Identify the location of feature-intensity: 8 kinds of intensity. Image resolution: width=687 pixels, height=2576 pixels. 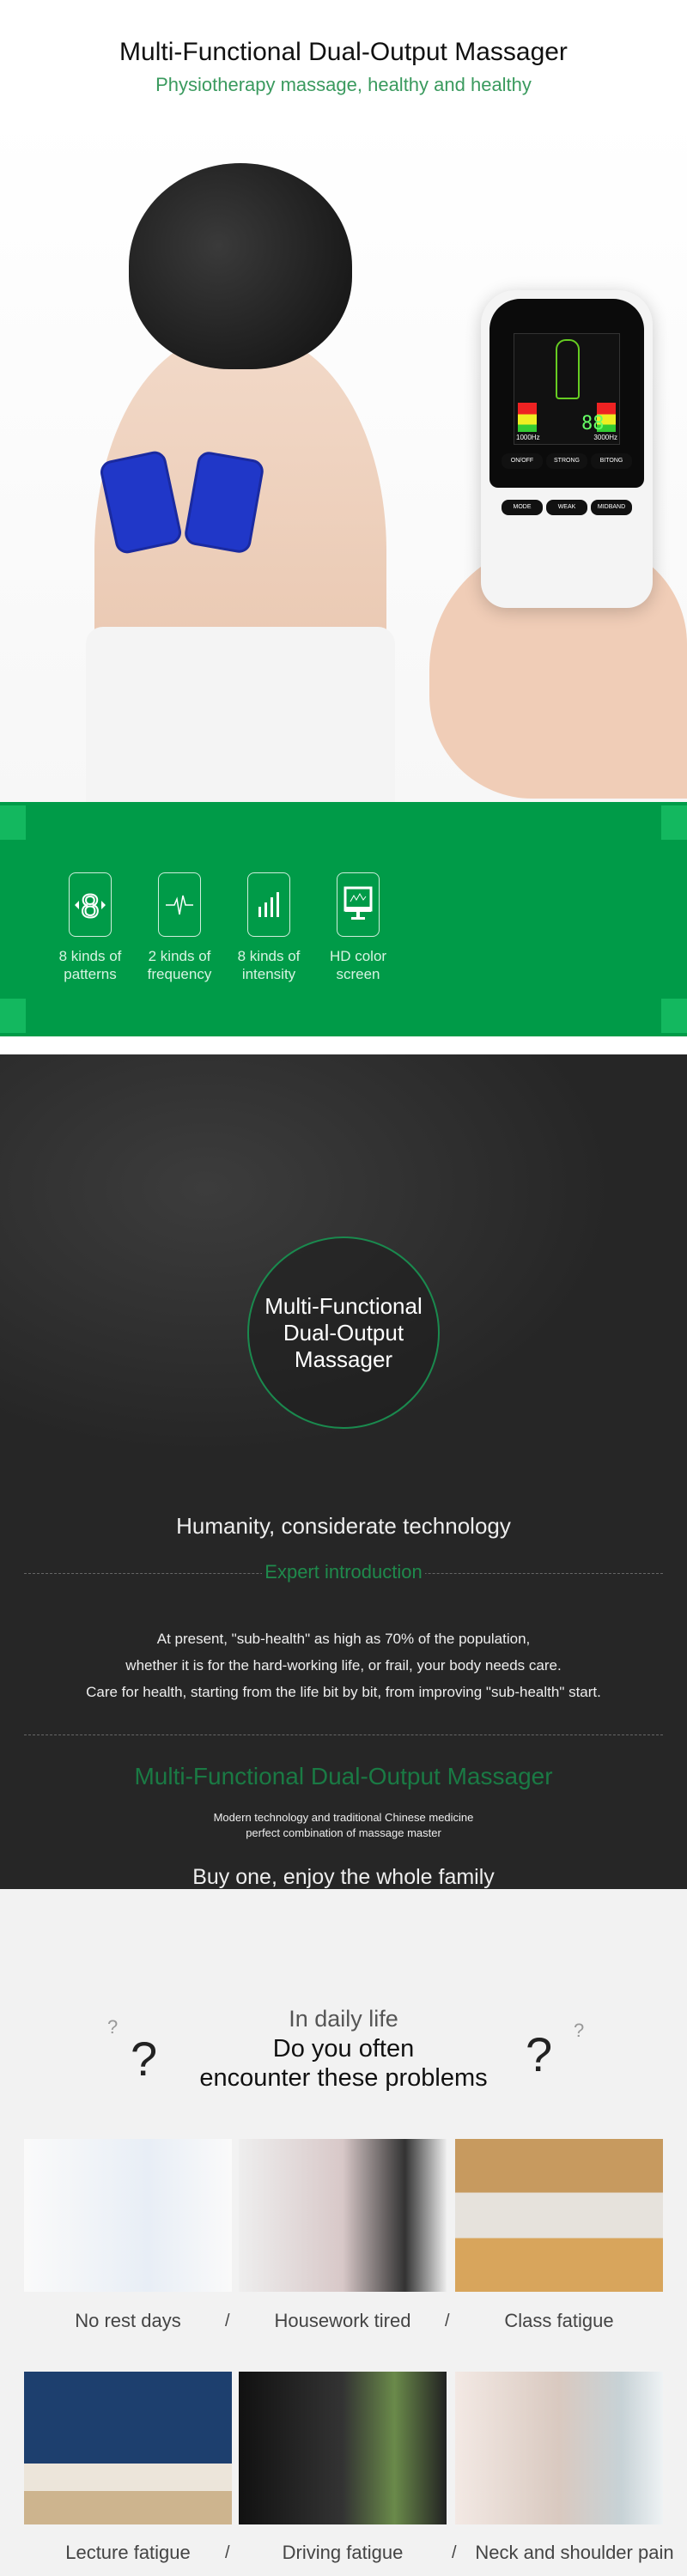
(268, 928).